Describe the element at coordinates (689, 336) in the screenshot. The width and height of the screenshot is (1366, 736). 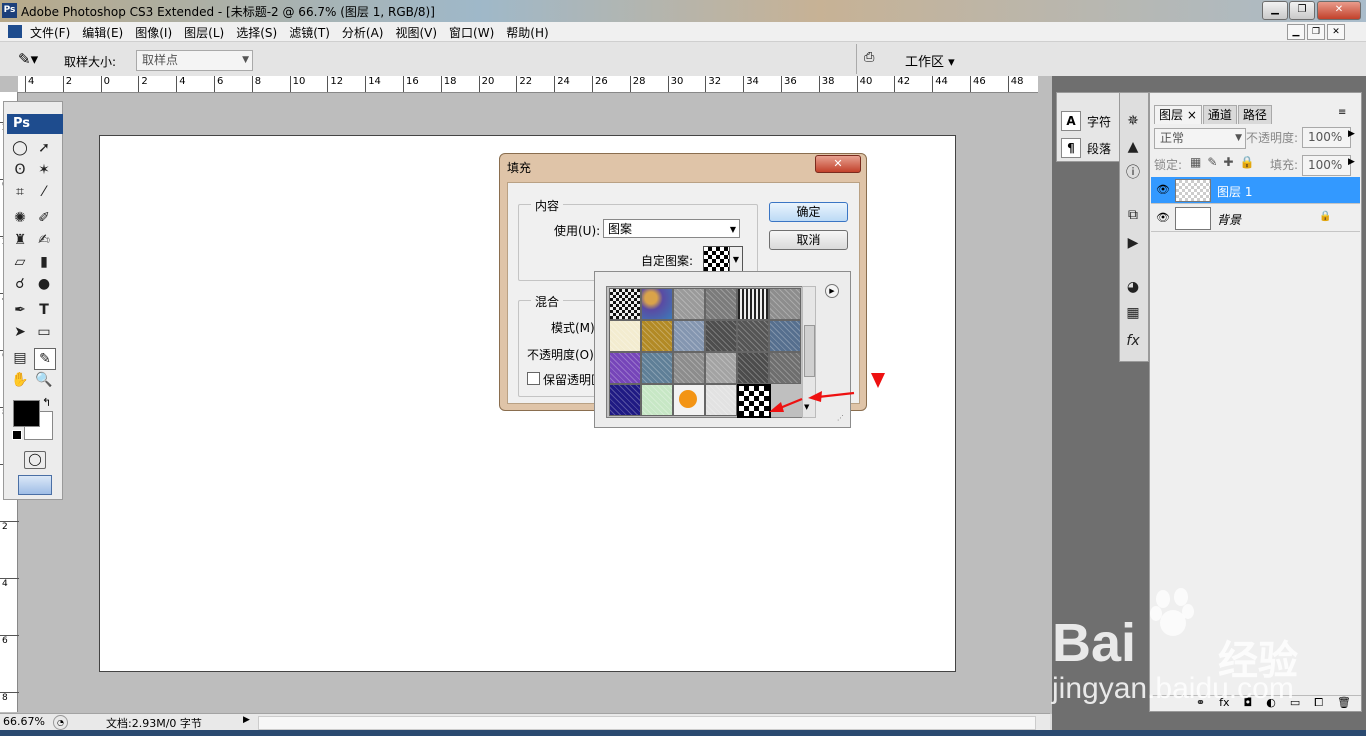
I see `pattern-swatch-blue-gray` at that location.